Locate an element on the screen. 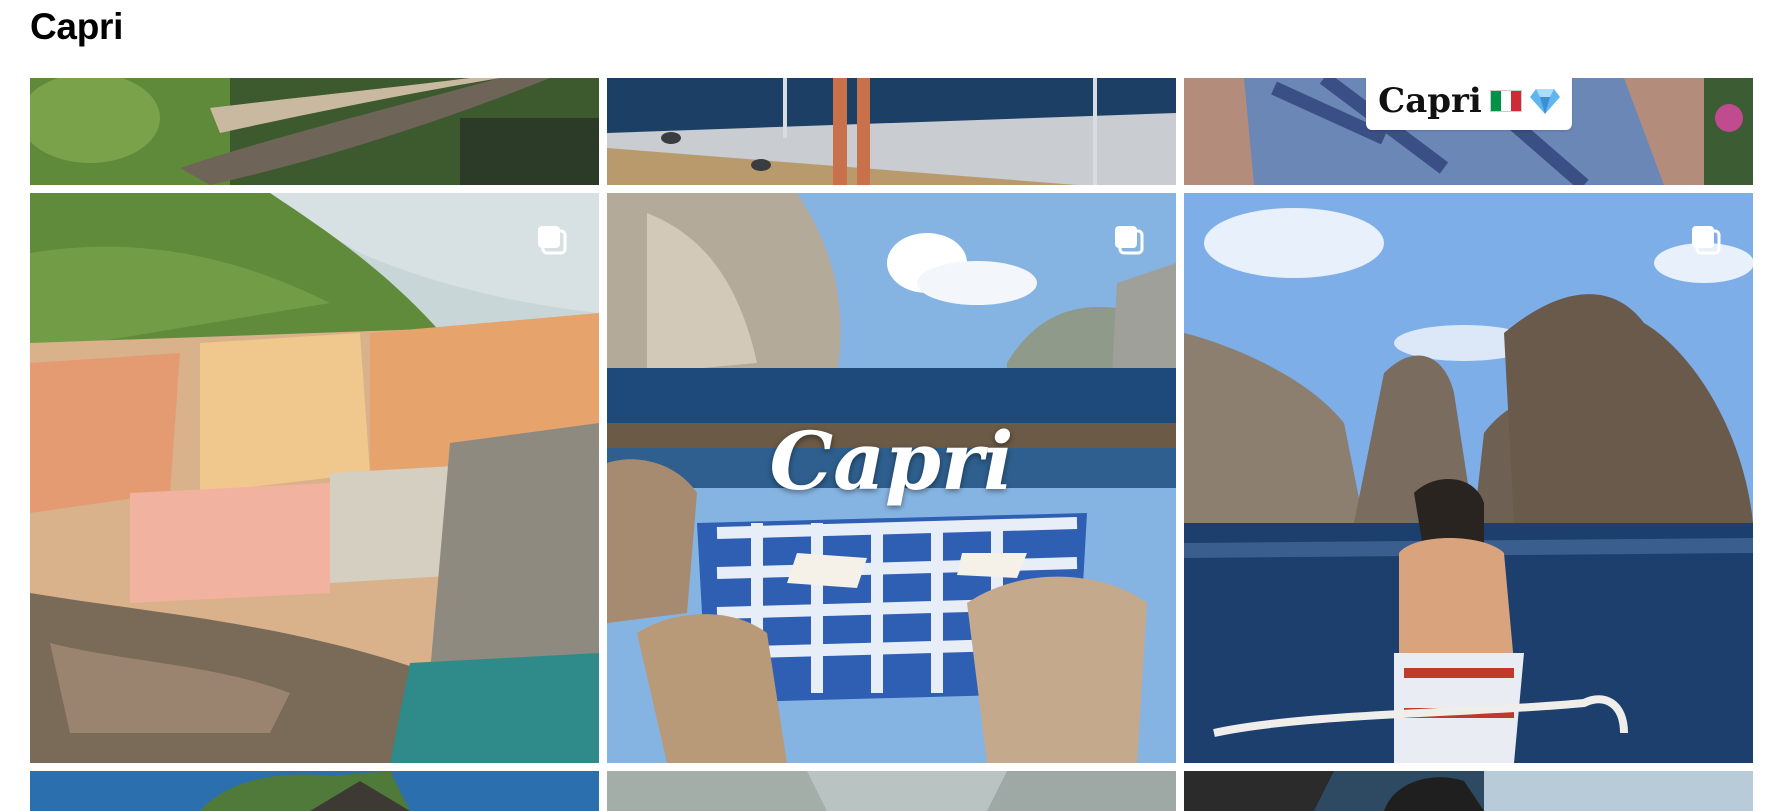  sticker-text: Capri is located at coordinates (1430, 101).